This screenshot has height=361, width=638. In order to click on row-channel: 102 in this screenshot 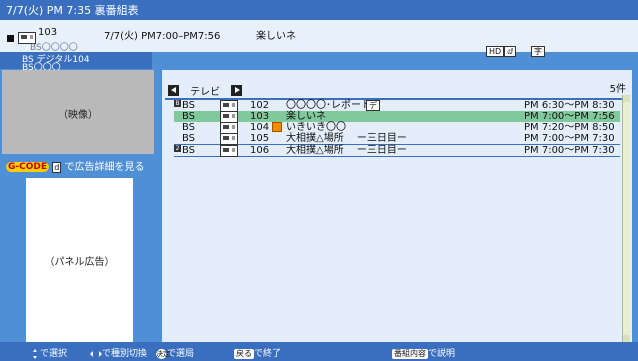, I will do `click(260, 105)`.